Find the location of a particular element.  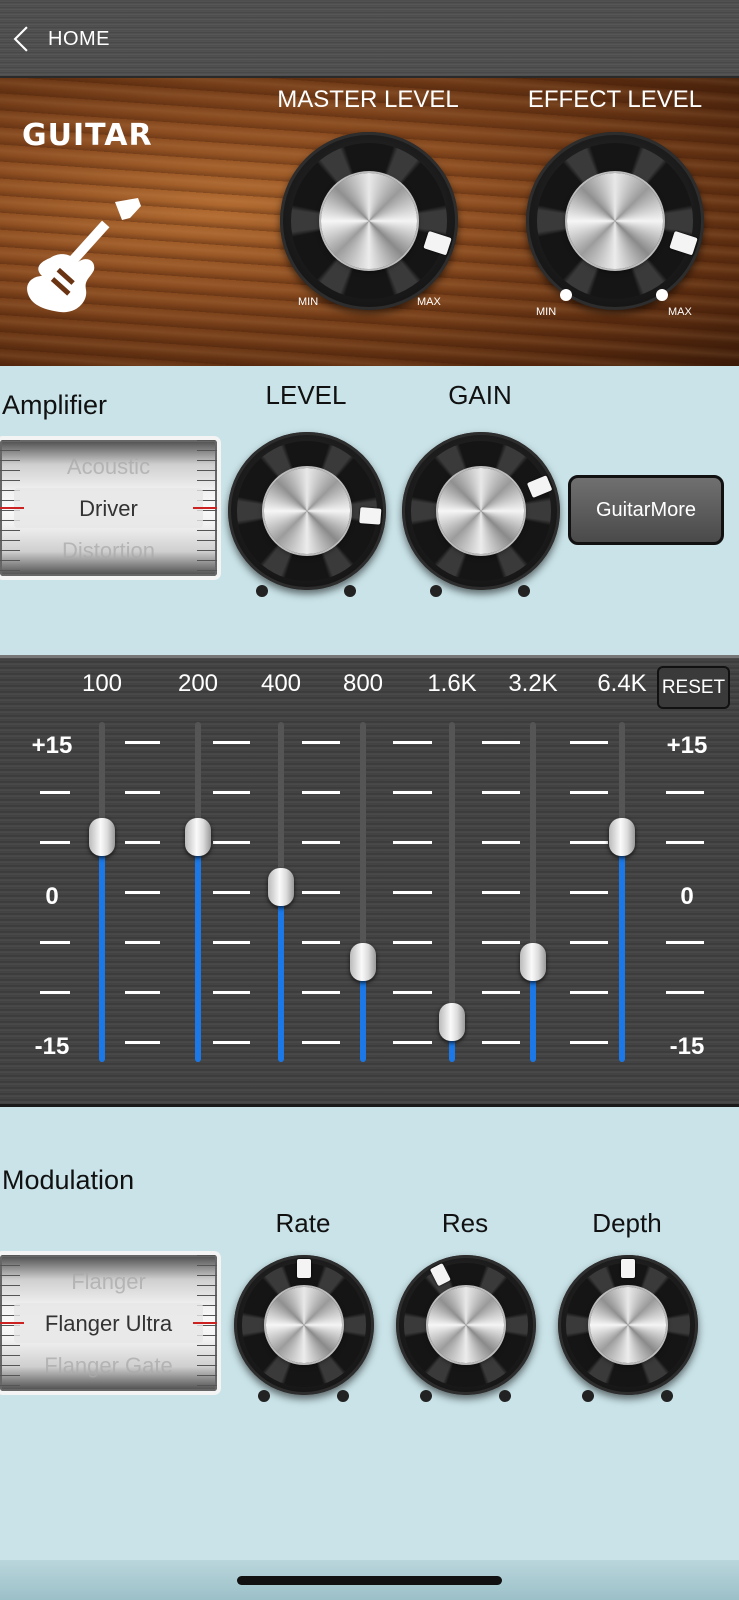

modulation-type-picker: Flanger Flanger Ultra Flanger Gate is located at coordinates (108, 1323).